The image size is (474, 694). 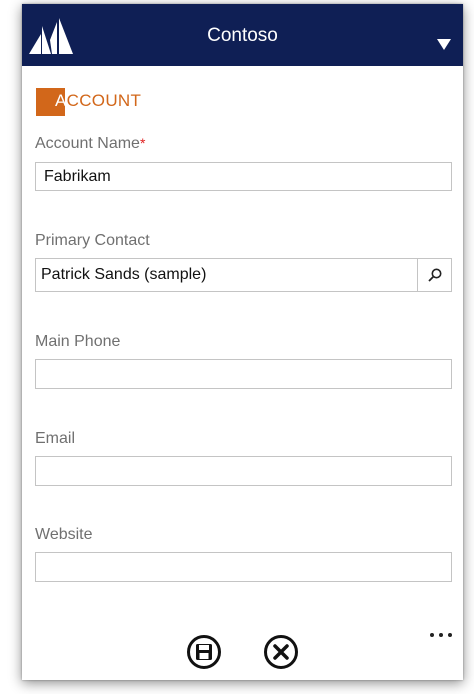 I want to click on top-navigation-bar: Contoso, so click(x=242, y=35).